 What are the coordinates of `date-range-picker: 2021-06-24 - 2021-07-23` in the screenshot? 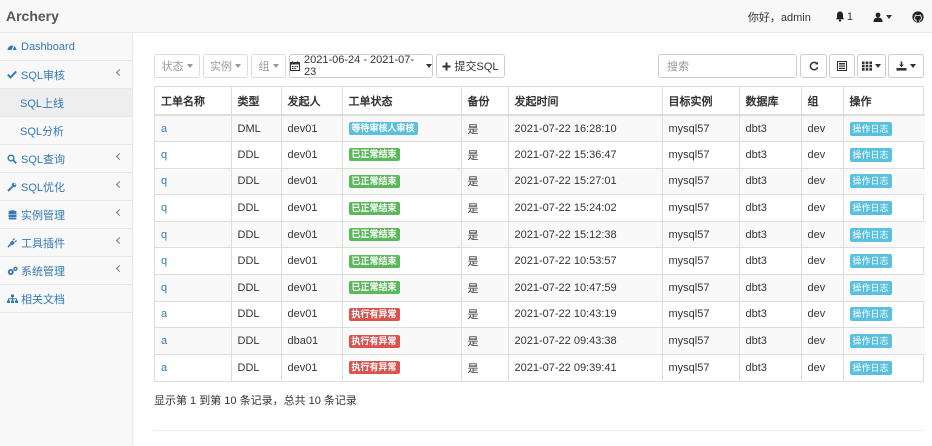 It's located at (361, 66).